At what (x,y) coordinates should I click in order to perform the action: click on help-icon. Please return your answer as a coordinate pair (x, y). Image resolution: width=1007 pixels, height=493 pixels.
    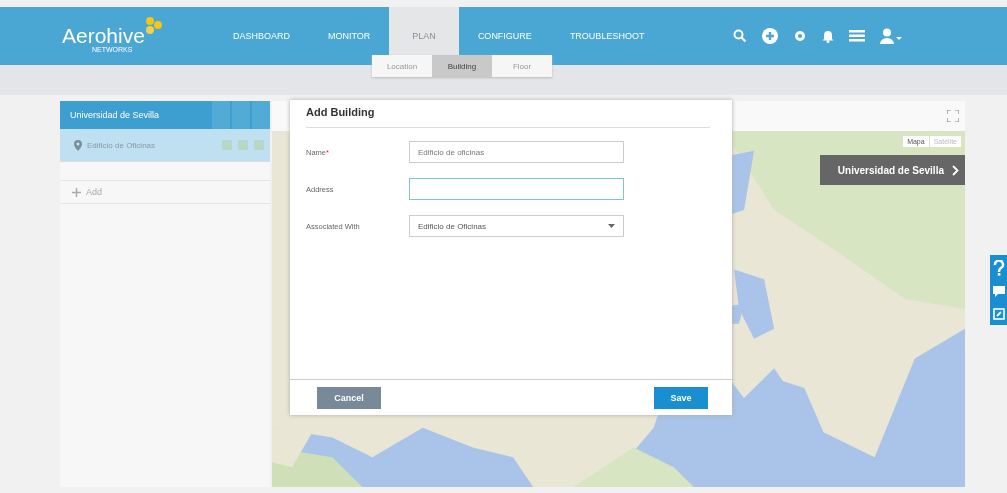
    Looking at the image, I should click on (998, 268).